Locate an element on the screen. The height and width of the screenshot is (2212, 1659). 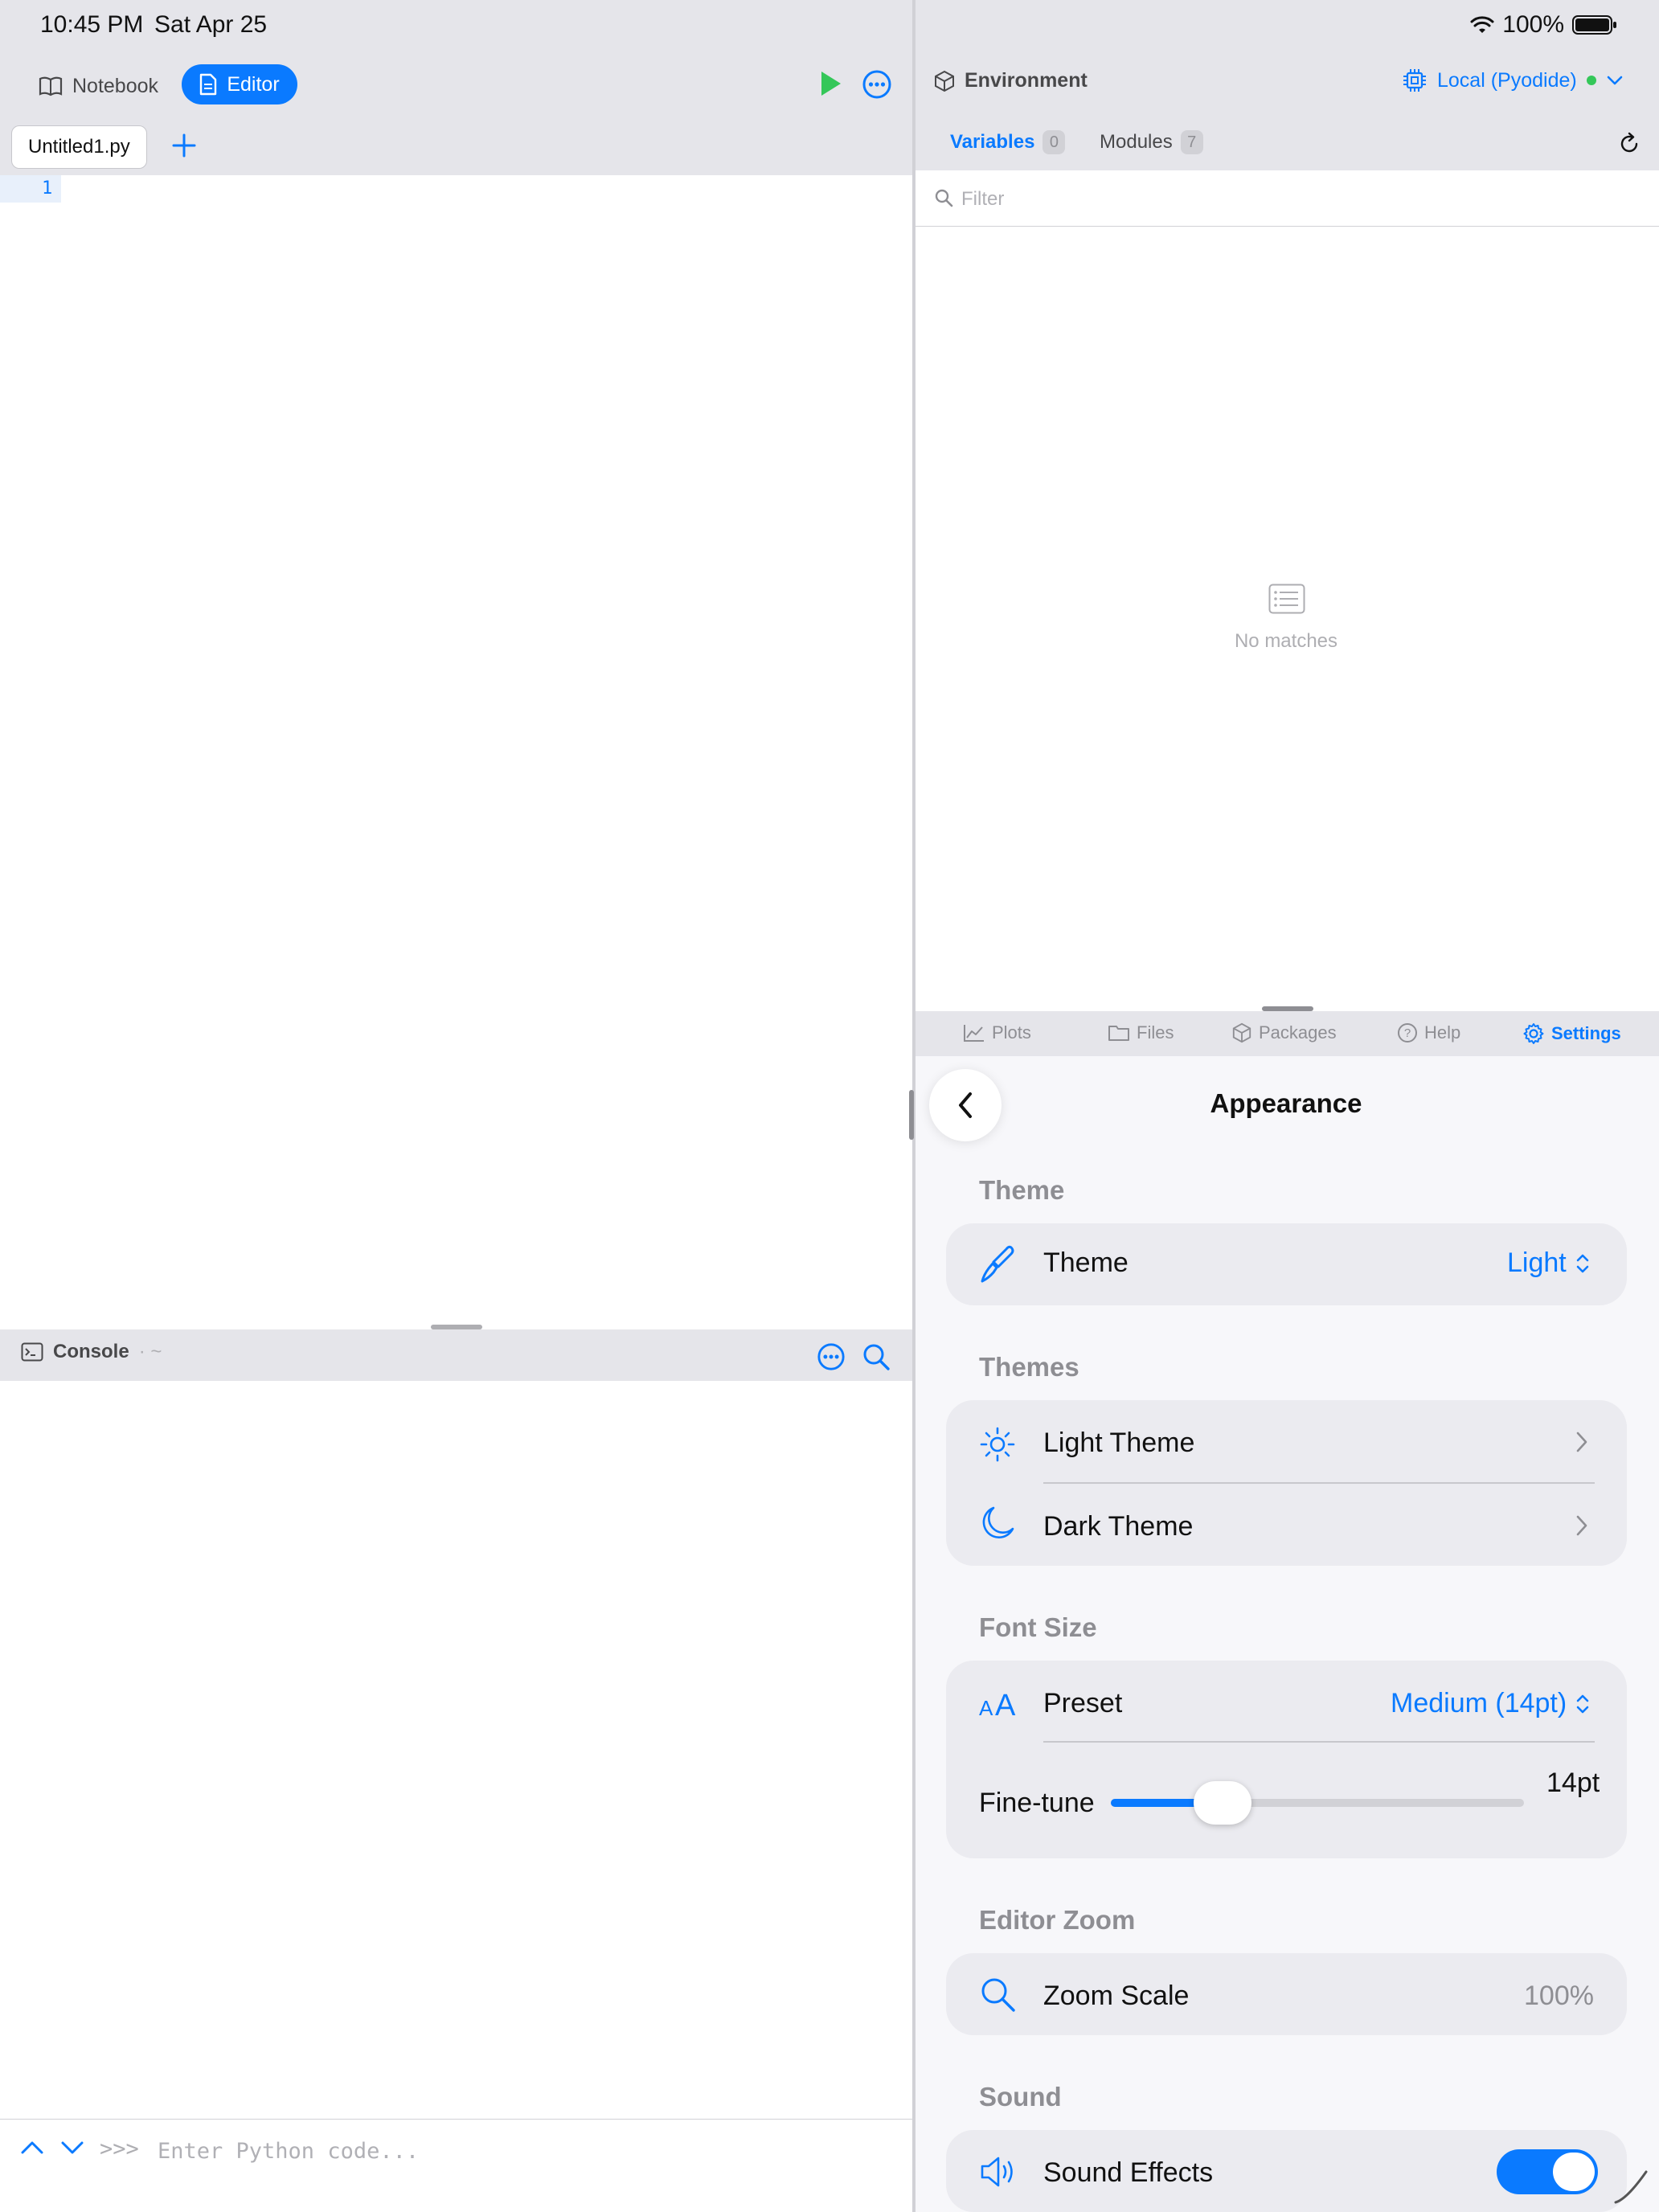
tab-settings: Settings is located at coordinates (1571, 1033).